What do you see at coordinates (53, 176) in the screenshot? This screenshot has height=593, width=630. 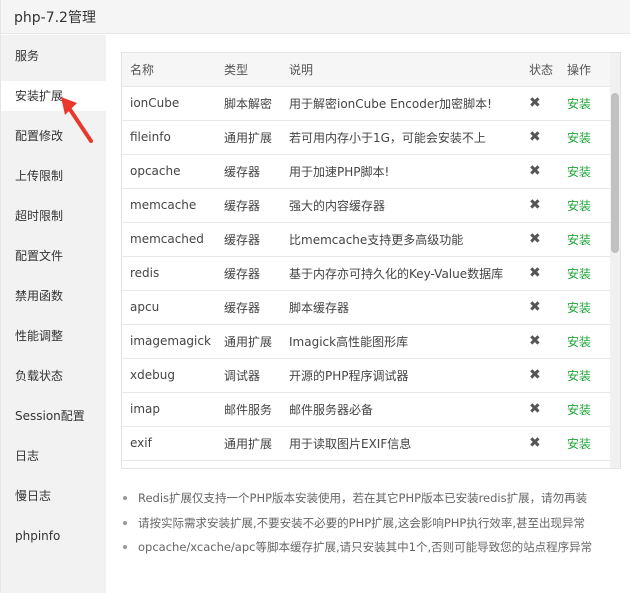 I see `sidebar-item-upload-limit: 上传限制` at bounding box center [53, 176].